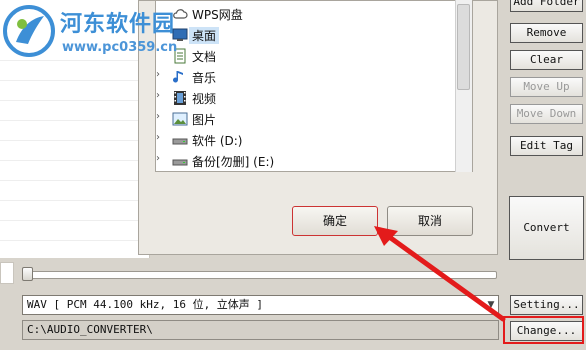  What do you see at coordinates (29, 31) in the screenshot?
I see `watermark-logo-icon` at bounding box center [29, 31].